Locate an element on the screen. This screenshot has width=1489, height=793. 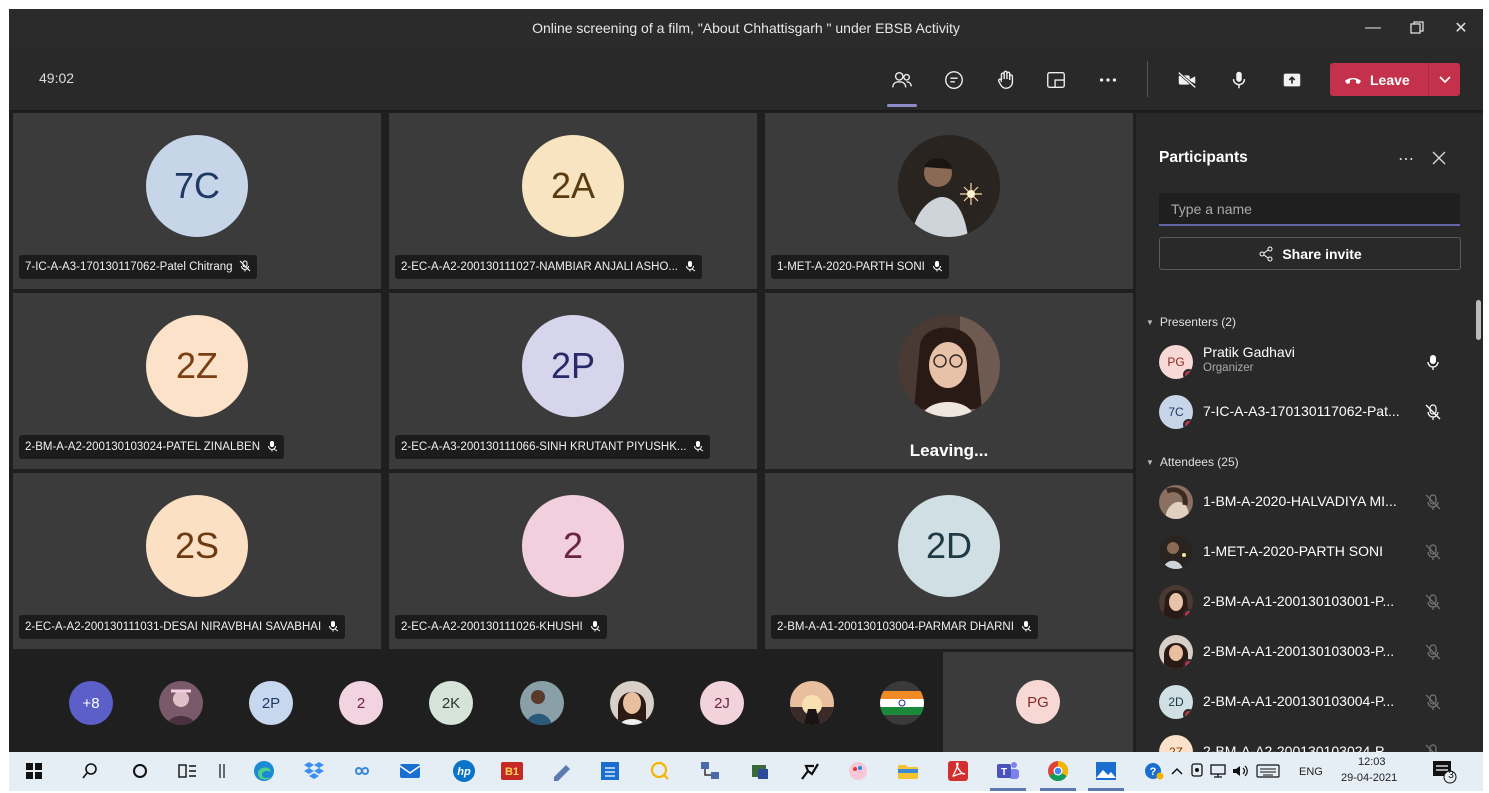
network-app-icon is located at coordinates (710, 771).